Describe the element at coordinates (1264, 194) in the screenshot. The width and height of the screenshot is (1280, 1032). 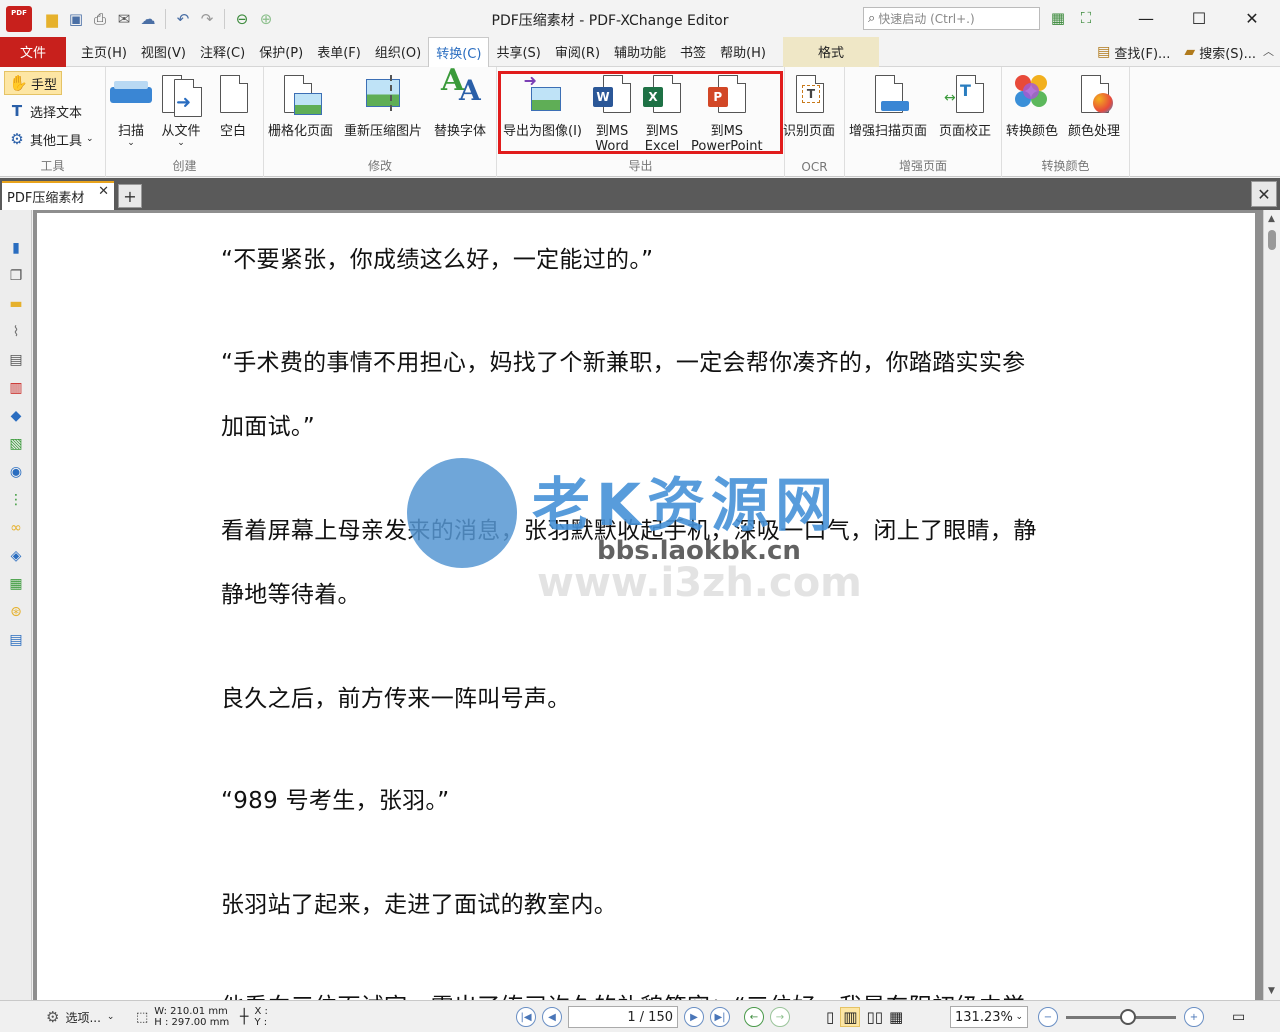
I see `close-document-button: ✕` at that location.